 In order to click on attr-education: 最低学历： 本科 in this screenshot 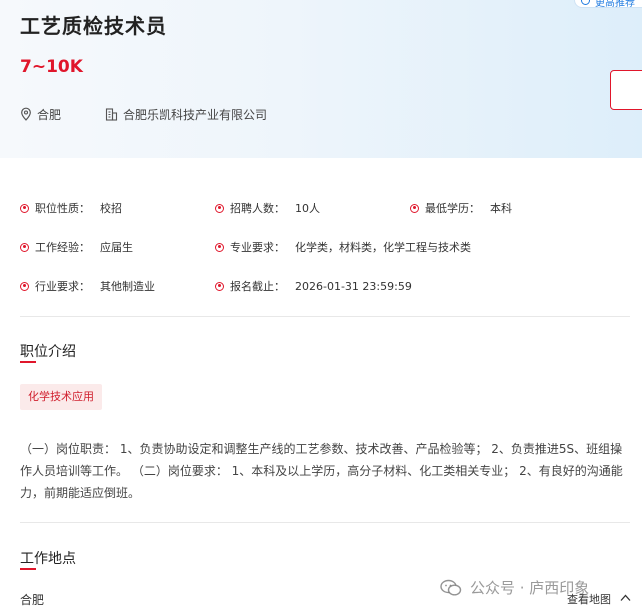, I will do `click(461, 208)`.